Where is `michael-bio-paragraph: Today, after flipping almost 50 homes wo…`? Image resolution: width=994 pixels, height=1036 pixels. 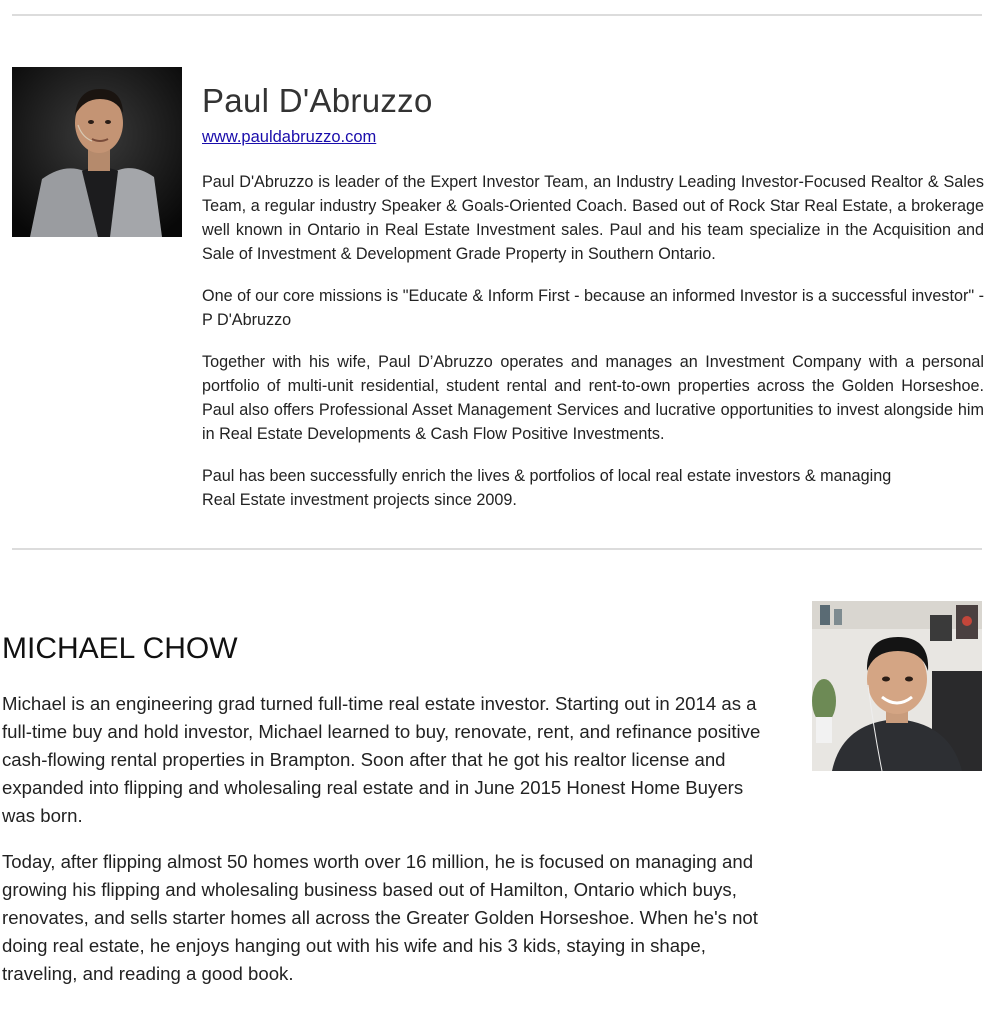 michael-bio-paragraph: Today, after flipping almost 50 homes wo… is located at coordinates (380, 917).